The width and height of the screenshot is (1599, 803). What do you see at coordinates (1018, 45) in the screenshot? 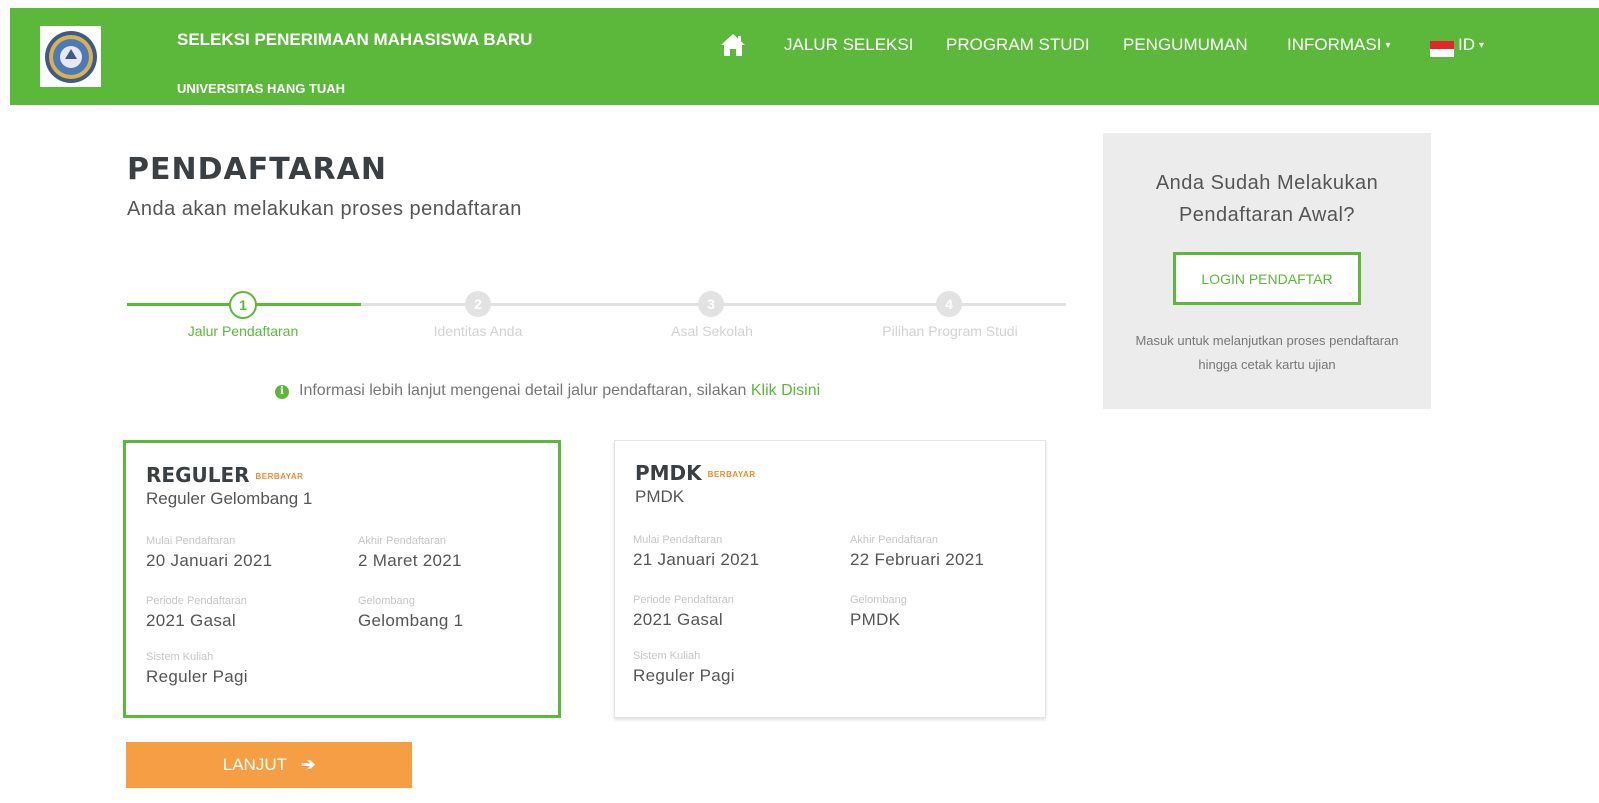
I see `nav-program-studi: PROGRAM STUDI` at bounding box center [1018, 45].